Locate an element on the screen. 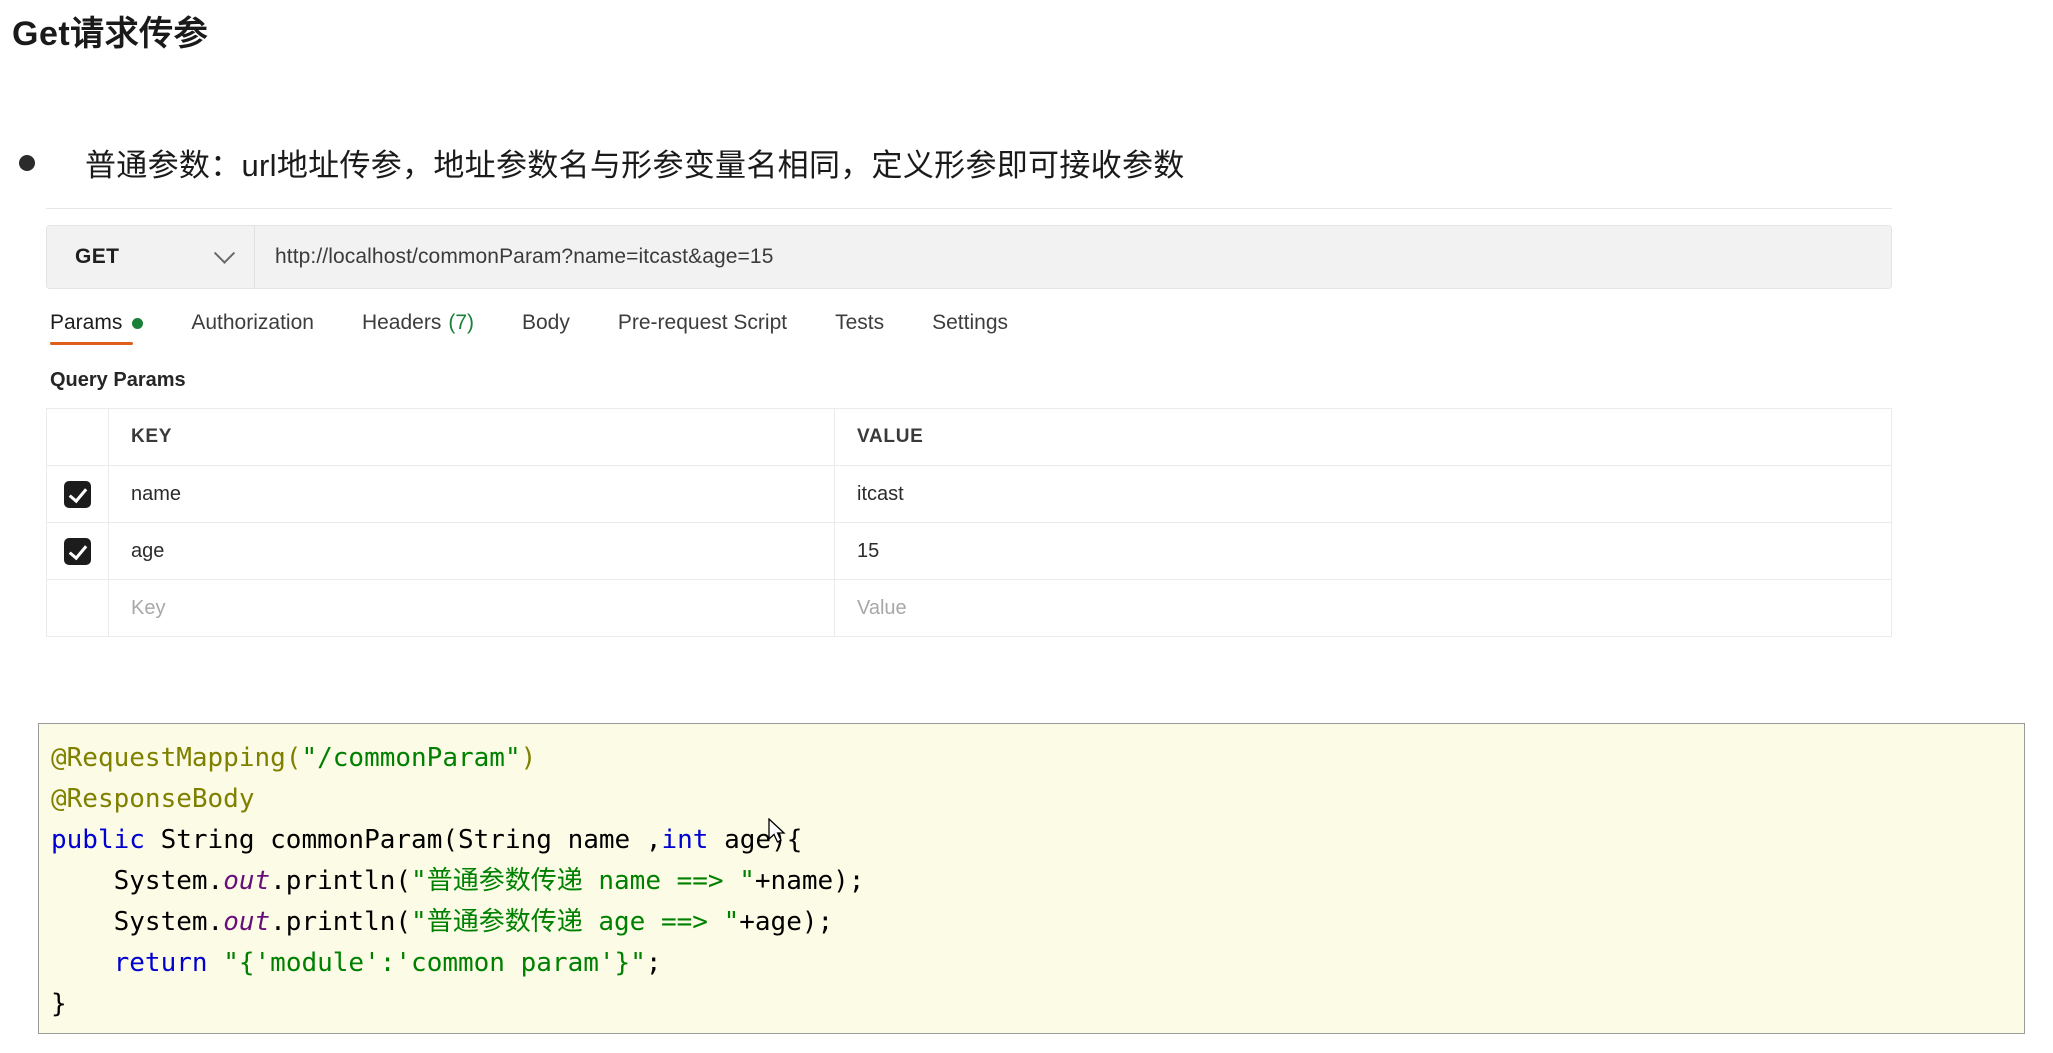 This screenshot has height=1053, width=2053. tab-tests-label: Tests is located at coordinates (860, 322).